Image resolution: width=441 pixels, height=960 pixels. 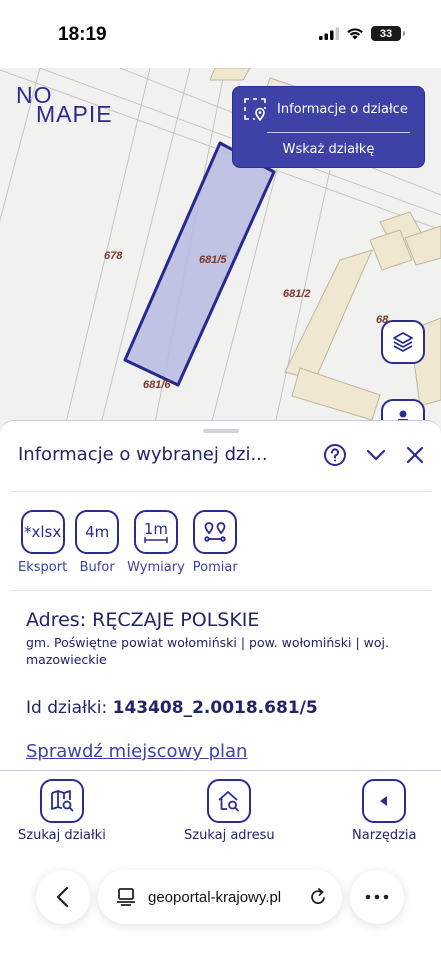 I want to click on measure-tool: Pomiar, so click(x=215, y=542).